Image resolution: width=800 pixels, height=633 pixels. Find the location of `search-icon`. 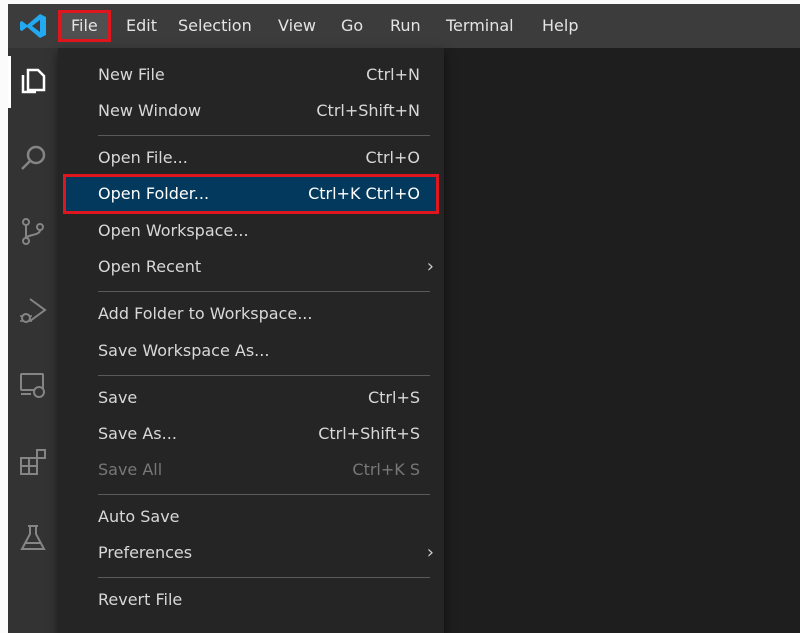

search-icon is located at coordinates (33, 158).